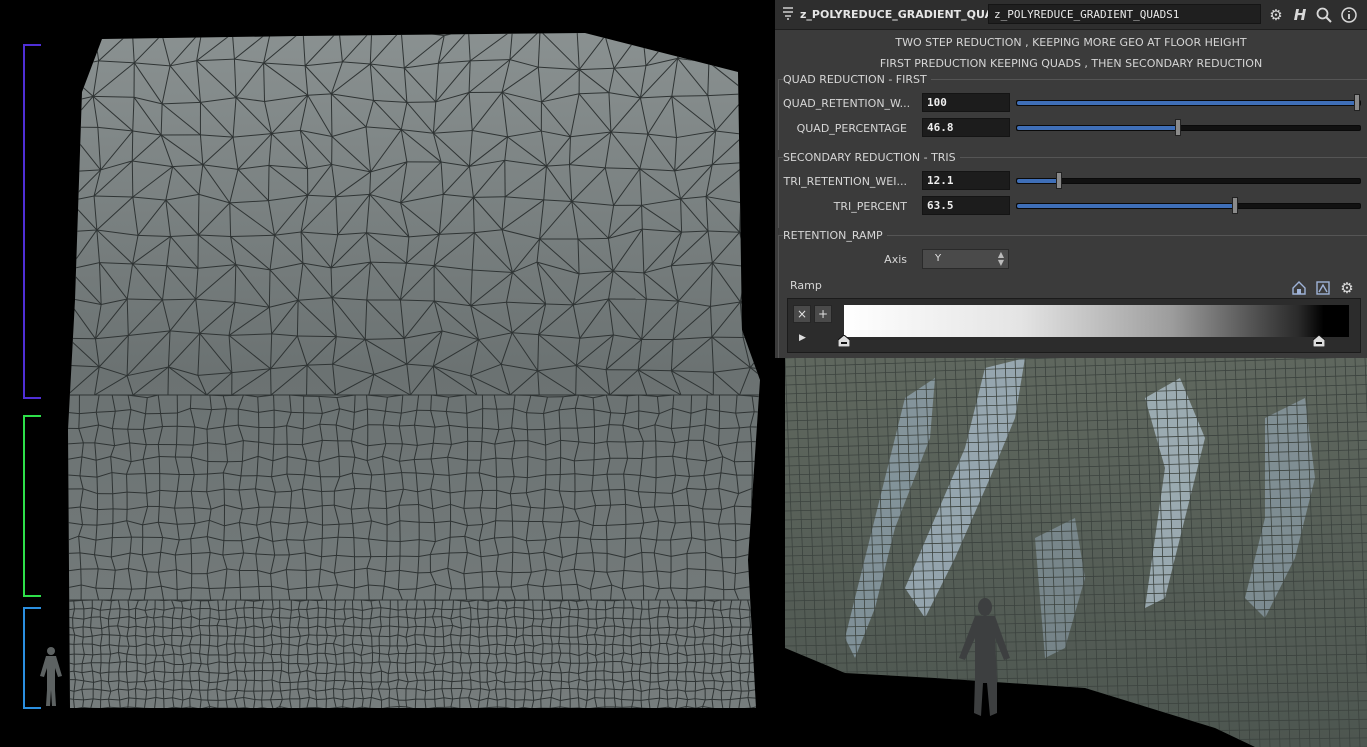 This screenshot has height=747, width=1367. Describe the element at coordinates (51, 676) in the screenshot. I see `human-scale-figure` at that location.